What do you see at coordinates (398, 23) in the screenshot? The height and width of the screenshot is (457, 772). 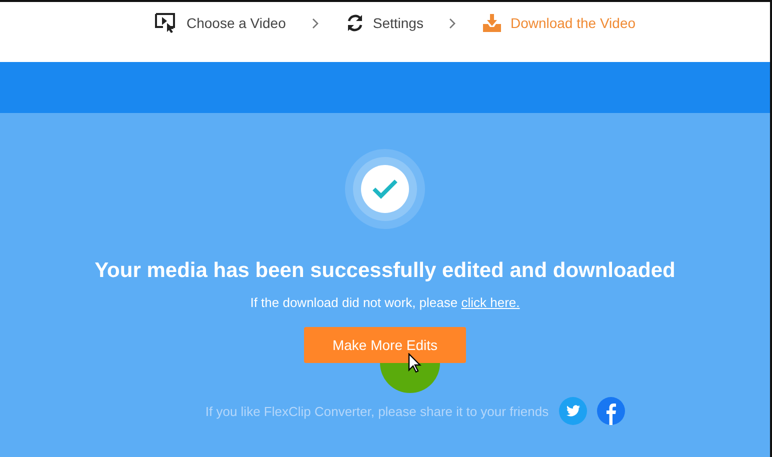 I see `step-label: Settings` at bounding box center [398, 23].